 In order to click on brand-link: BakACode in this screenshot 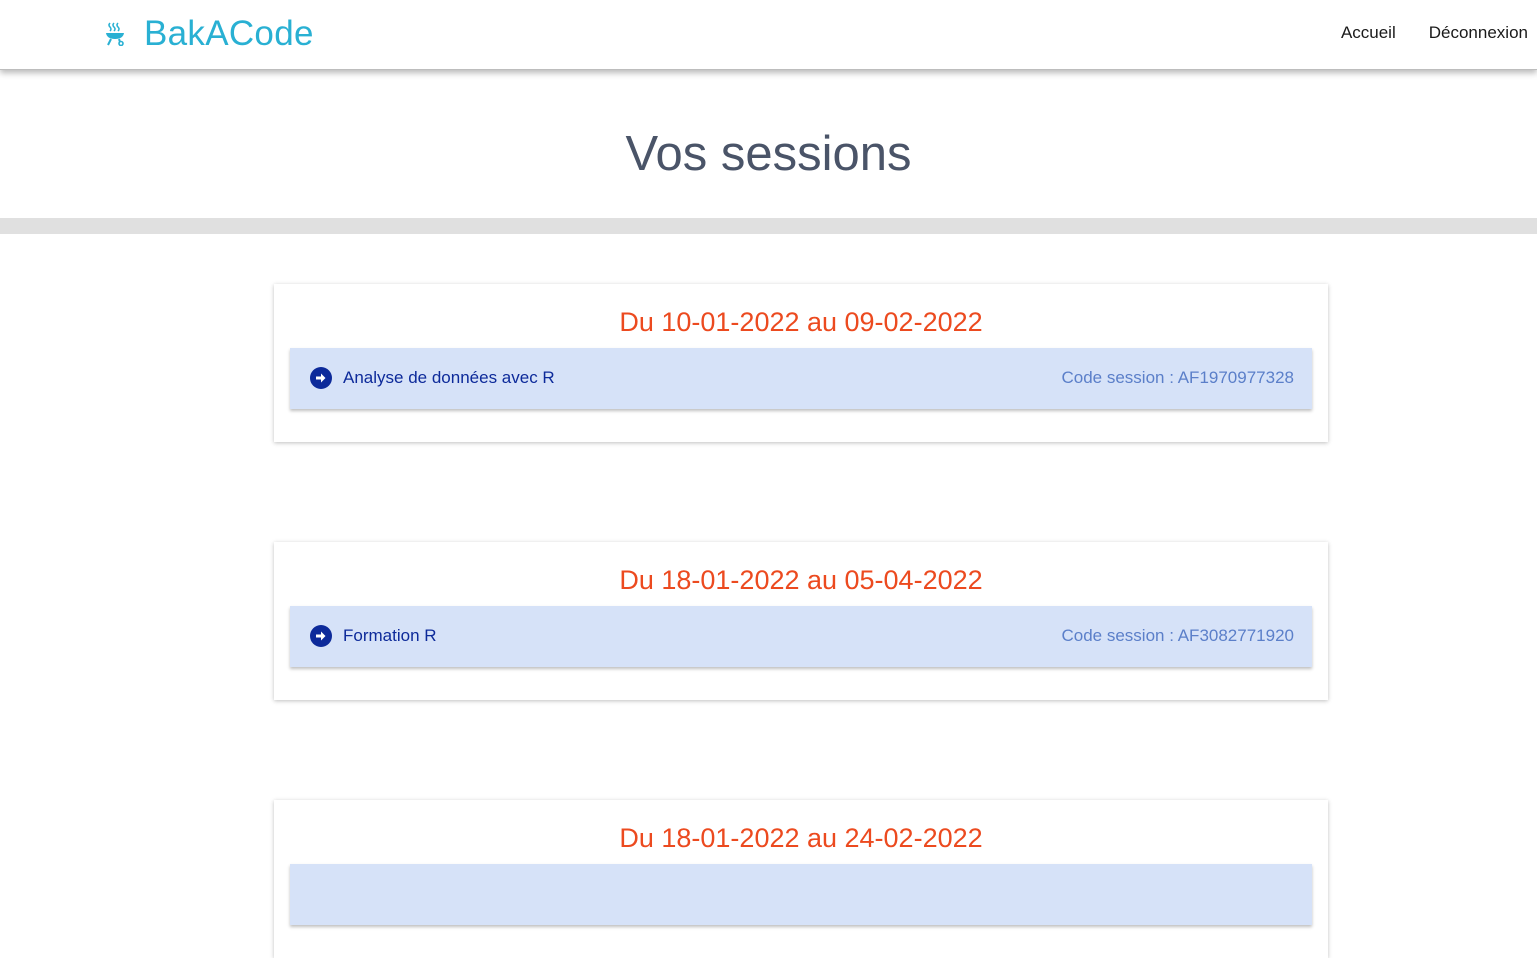, I will do `click(209, 34)`.